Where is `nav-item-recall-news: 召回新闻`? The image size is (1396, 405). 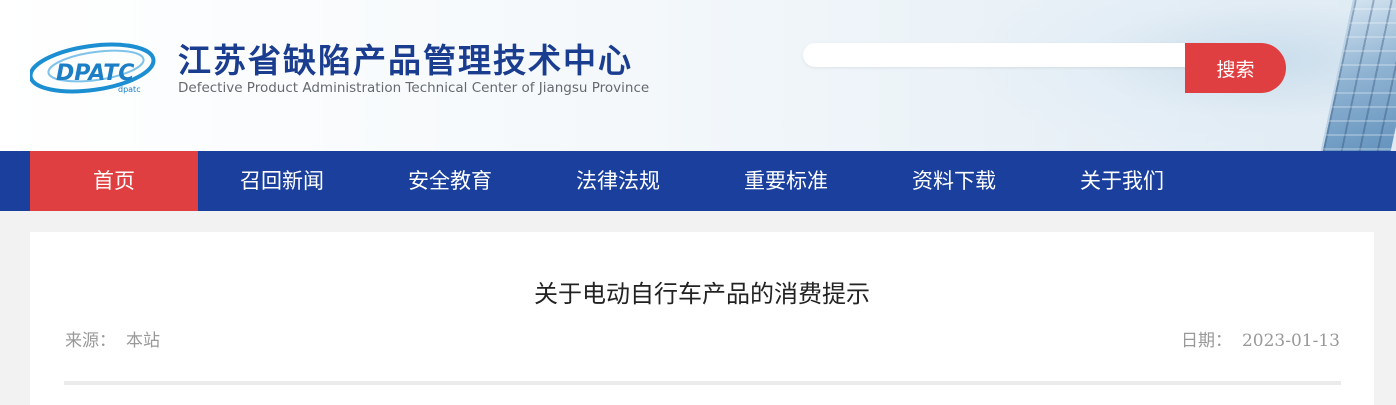
nav-item-recall-news: 召回新闻 is located at coordinates (282, 181).